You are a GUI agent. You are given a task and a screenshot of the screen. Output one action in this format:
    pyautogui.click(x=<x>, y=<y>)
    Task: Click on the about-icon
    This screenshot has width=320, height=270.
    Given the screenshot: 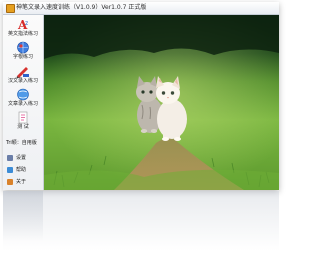 What is the action you would take?
    pyautogui.click(x=10, y=182)
    